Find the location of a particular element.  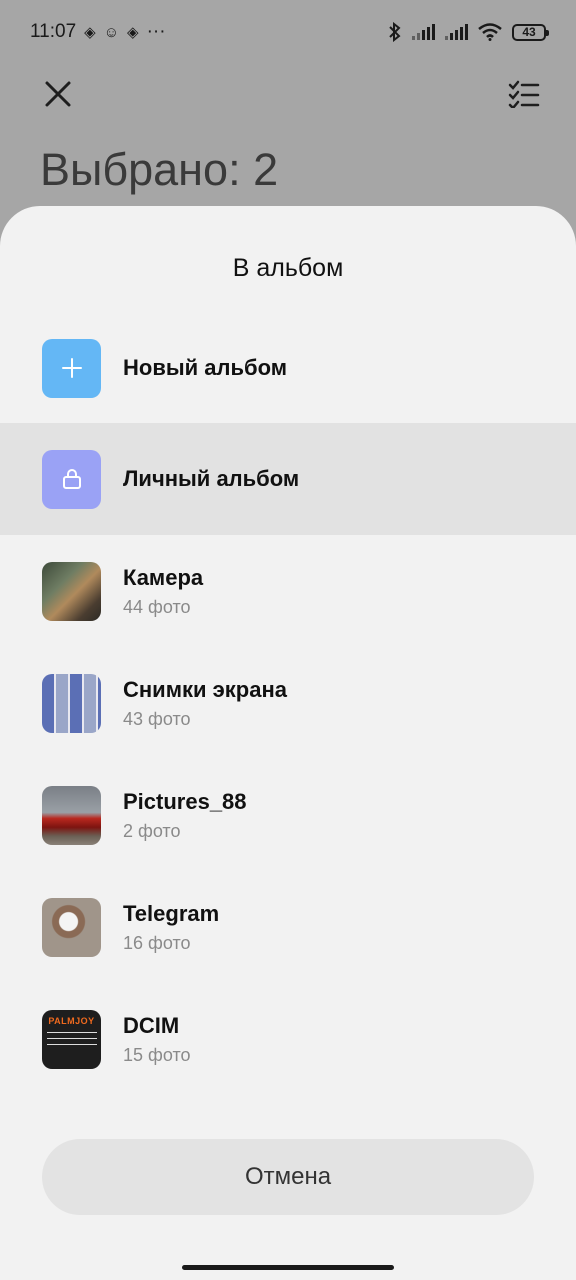

new-album-label: Новый альбом is located at coordinates (205, 367).